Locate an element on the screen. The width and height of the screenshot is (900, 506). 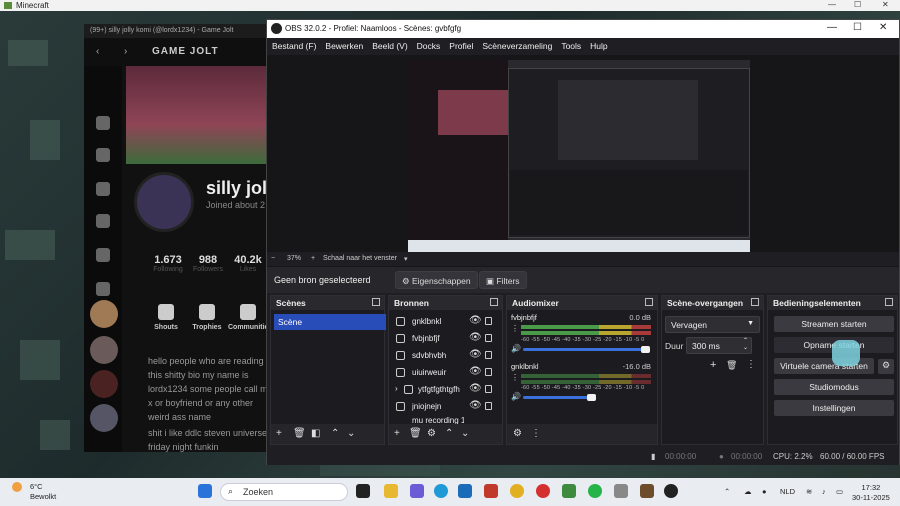
add-source-button: + is located at coordinates (397, 433).